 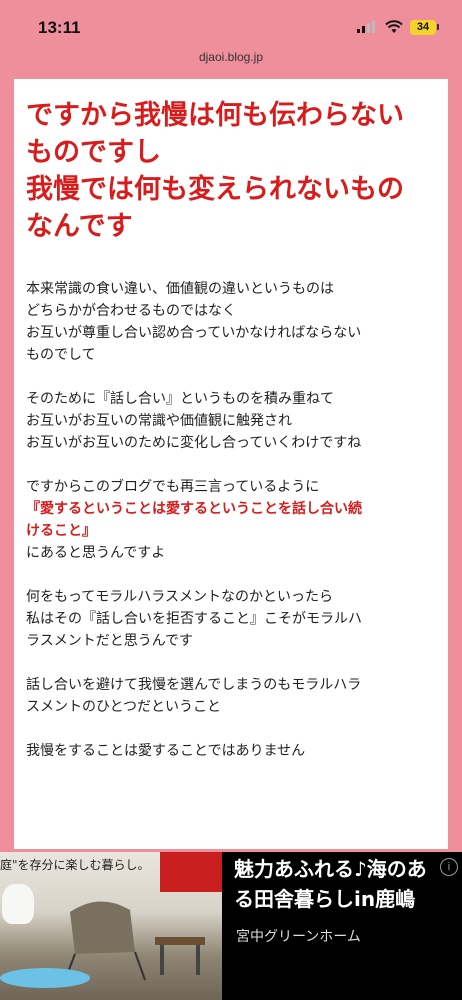 I want to click on ad-company: 宮中グリーンホーム, so click(x=298, y=936).